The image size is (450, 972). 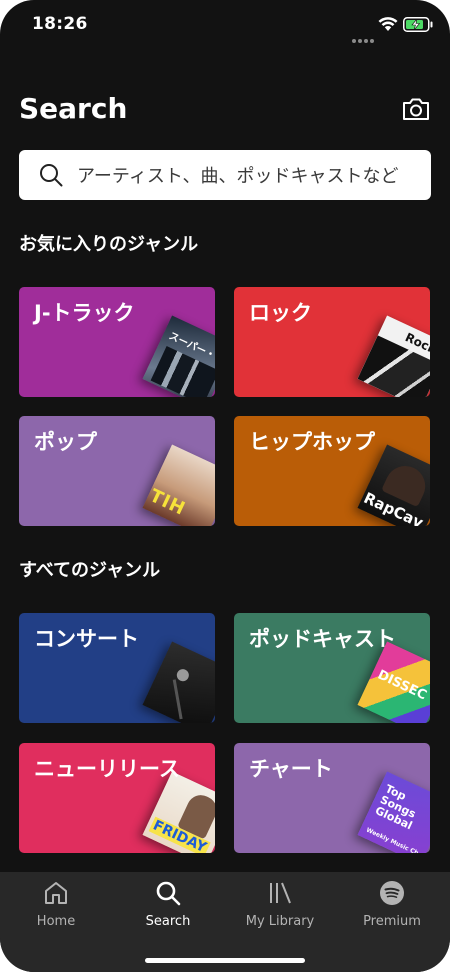 I want to click on search-input, so click(x=252, y=176).